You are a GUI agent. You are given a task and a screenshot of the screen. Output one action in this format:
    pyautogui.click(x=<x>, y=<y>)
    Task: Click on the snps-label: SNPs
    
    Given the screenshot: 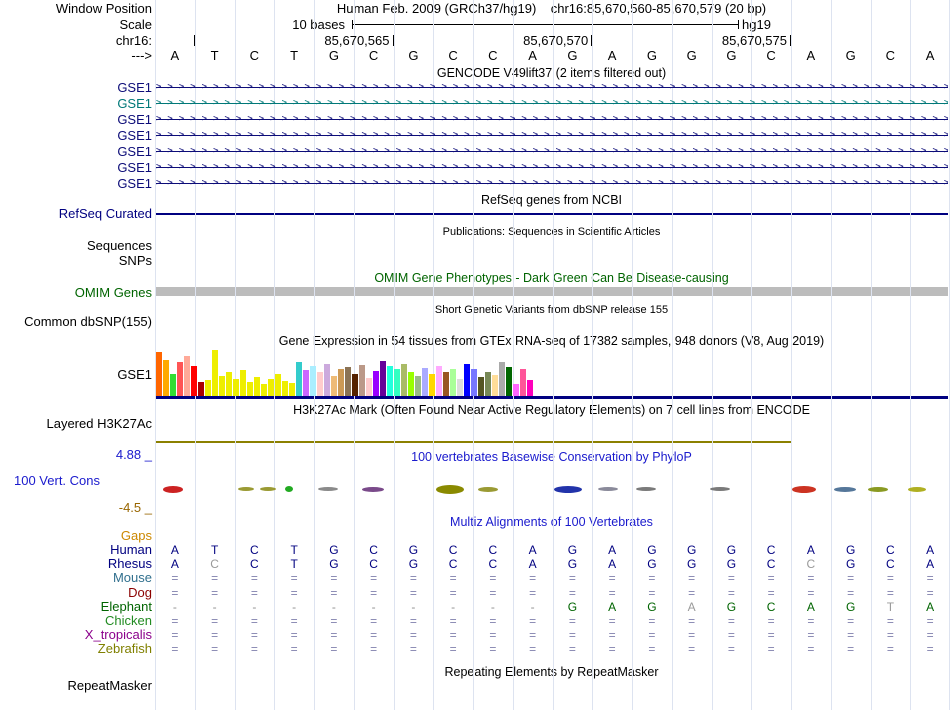 What is the action you would take?
    pyautogui.click(x=76, y=261)
    